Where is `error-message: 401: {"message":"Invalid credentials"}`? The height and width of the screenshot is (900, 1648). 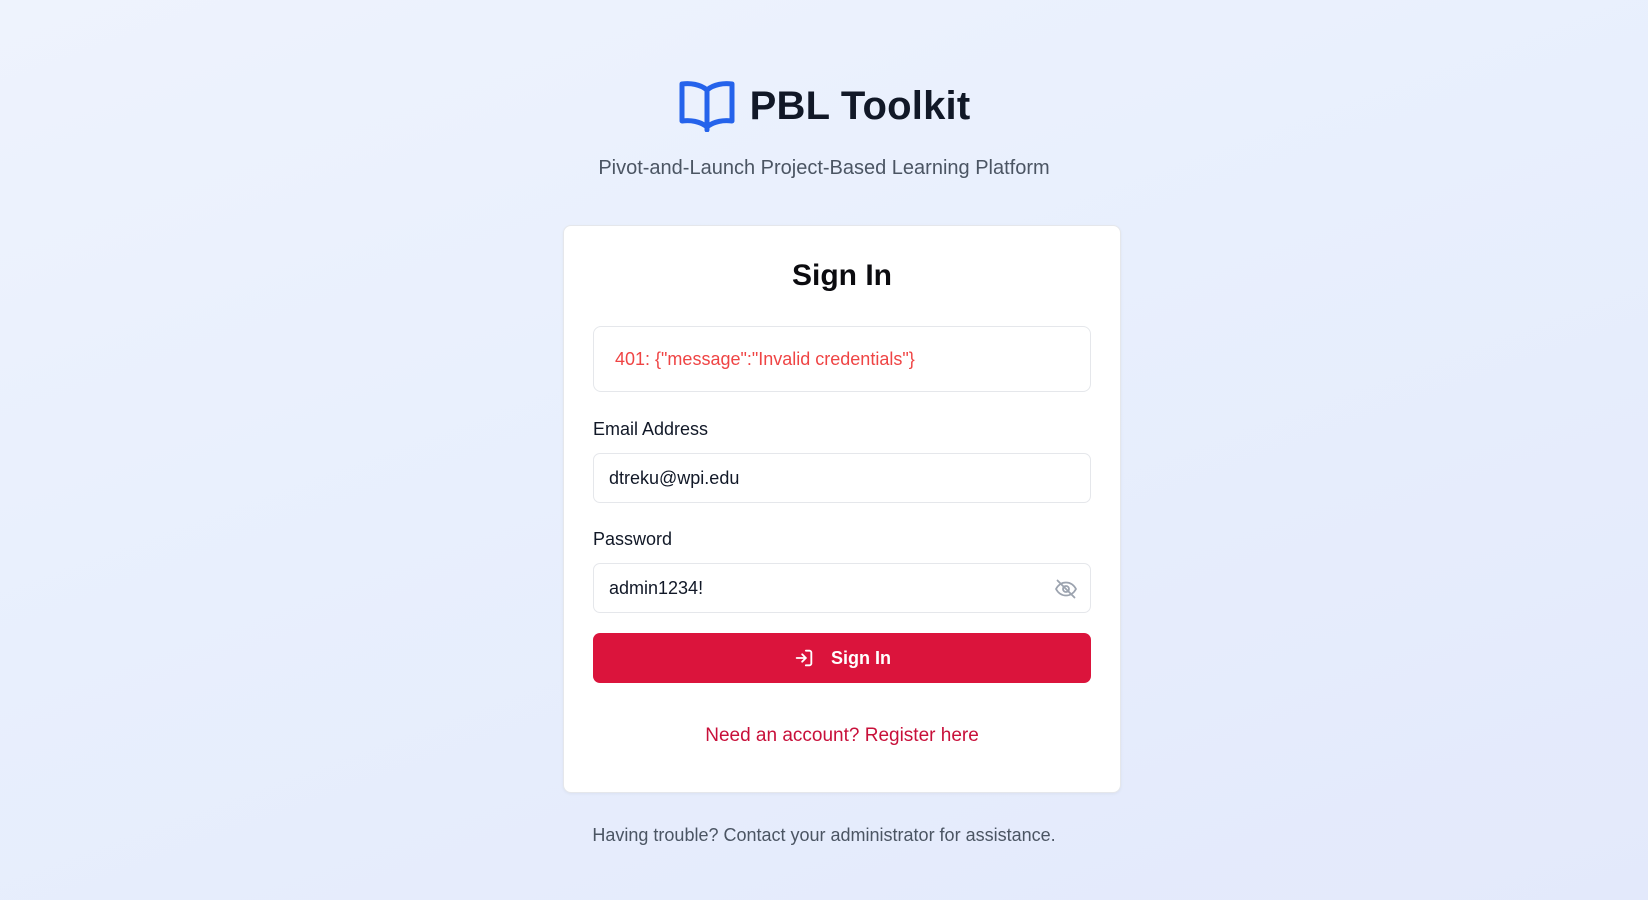 error-message: 401: {"message":"Invalid credentials"} is located at coordinates (765, 358).